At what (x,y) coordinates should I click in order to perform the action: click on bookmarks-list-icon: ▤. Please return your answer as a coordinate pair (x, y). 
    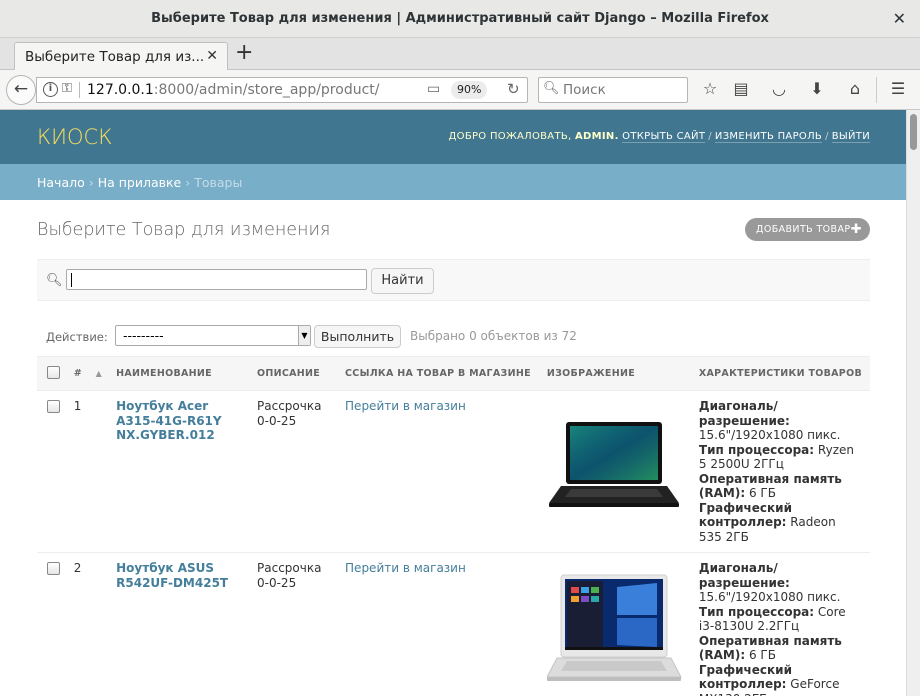
    Looking at the image, I should click on (741, 88).